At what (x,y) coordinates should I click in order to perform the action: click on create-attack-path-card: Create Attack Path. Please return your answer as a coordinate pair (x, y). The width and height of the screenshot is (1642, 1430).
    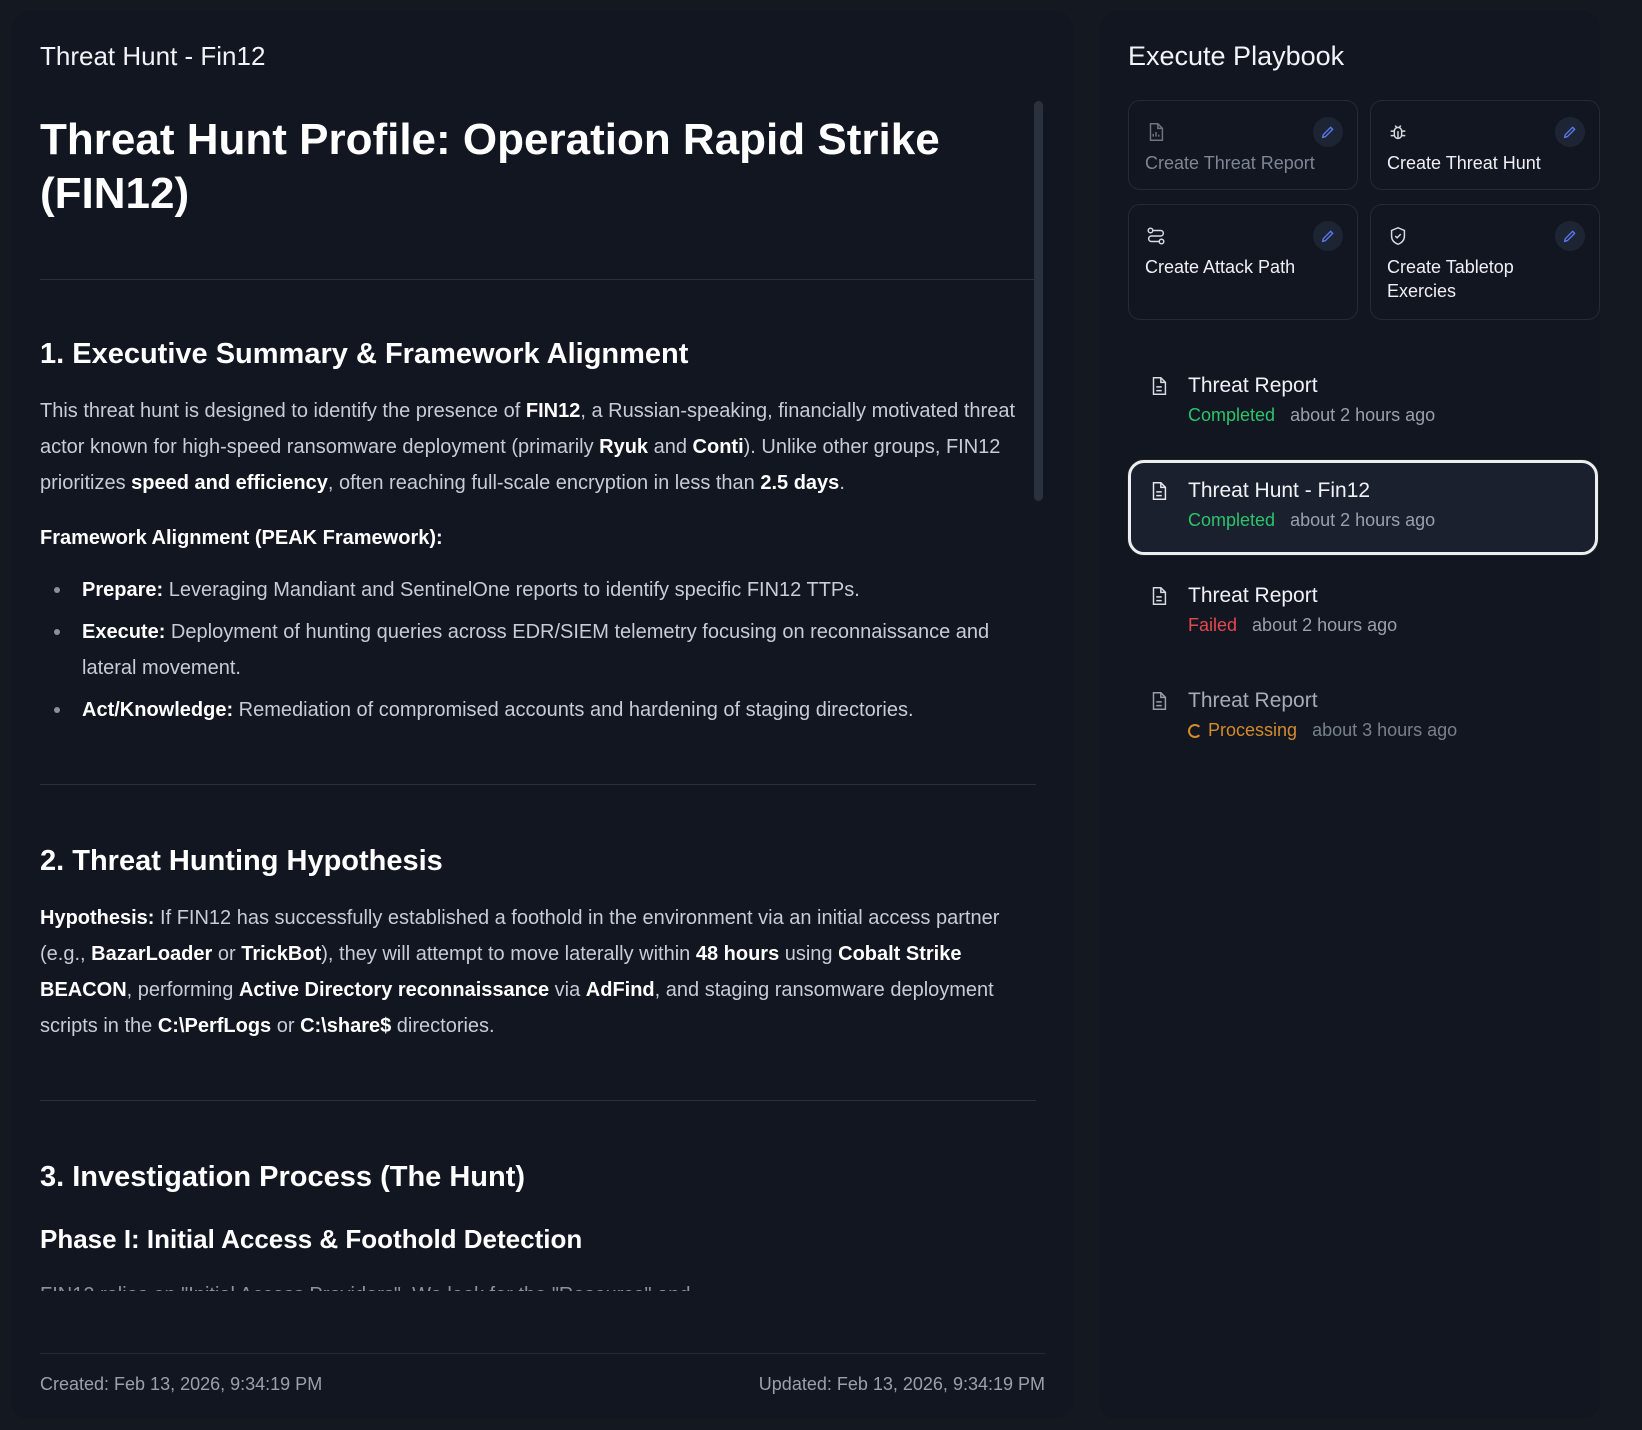
    Looking at the image, I should click on (1243, 262).